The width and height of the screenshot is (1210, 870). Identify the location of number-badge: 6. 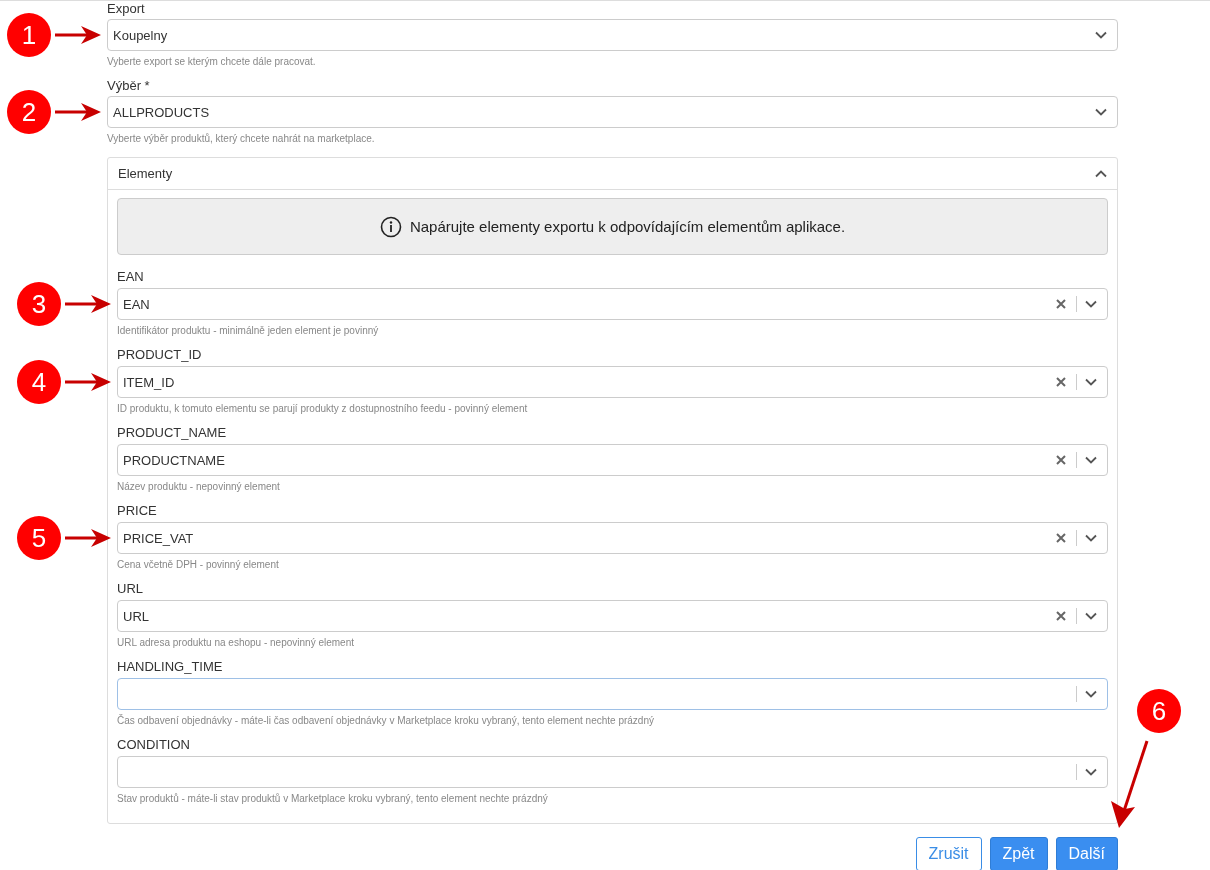
(1159, 711).